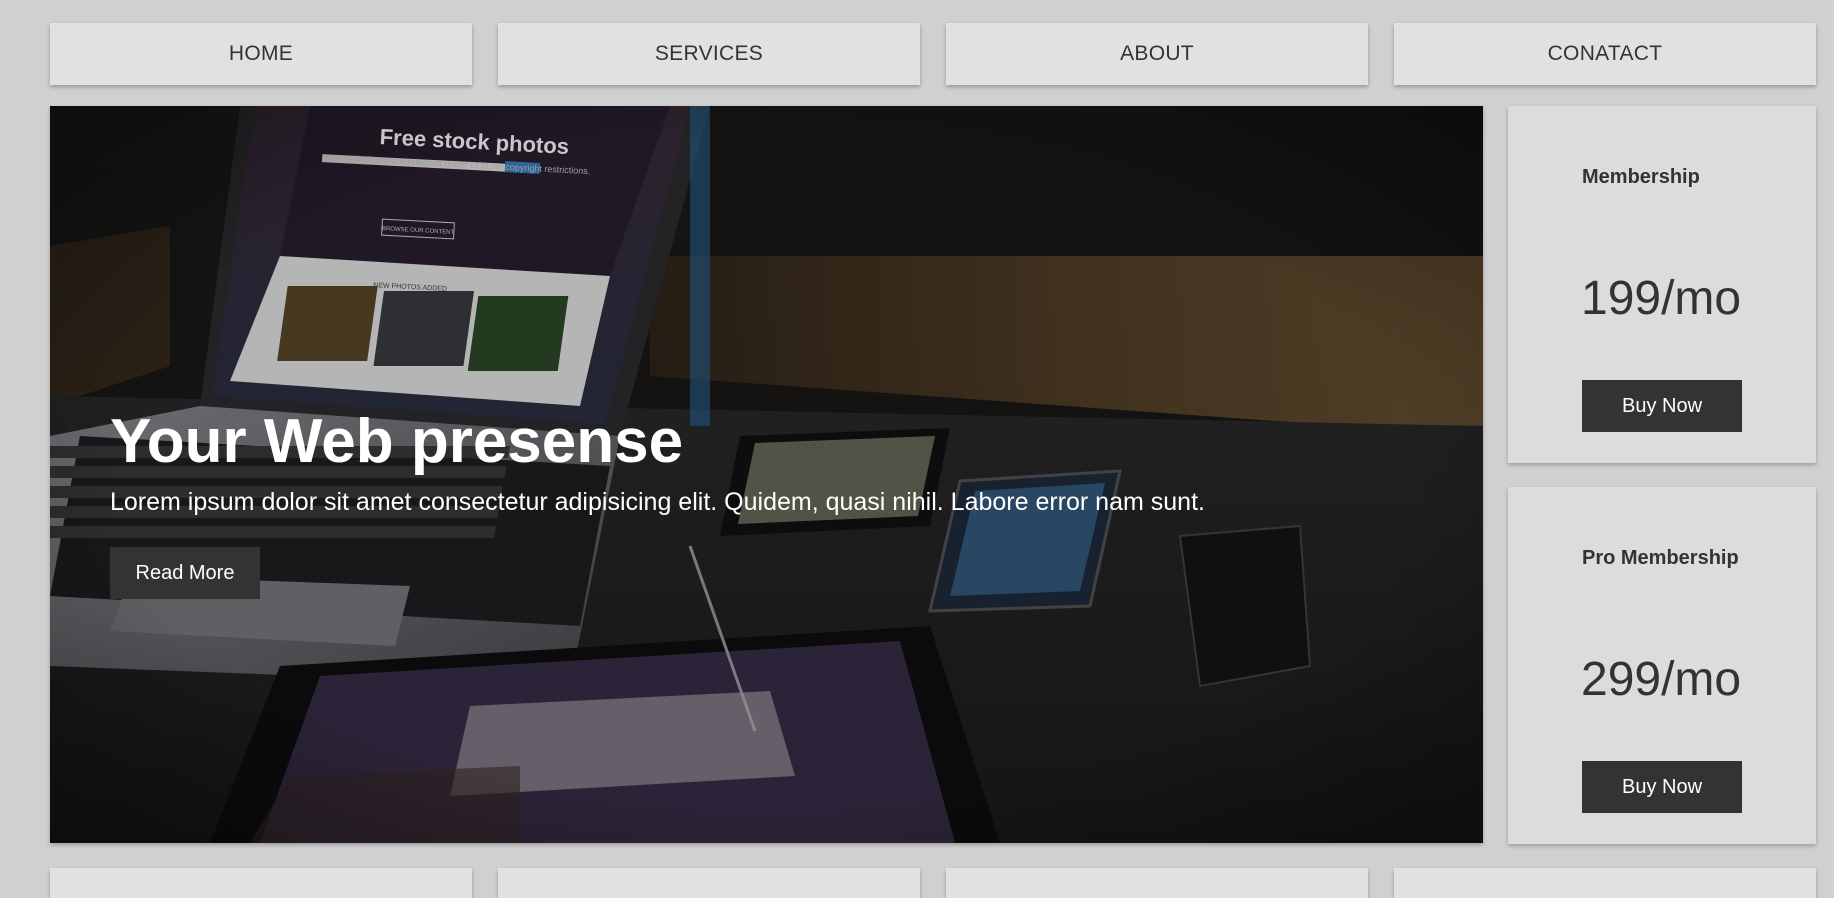 The width and height of the screenshot is (1834, 898). What do you see at coordinates (933, 883) in the screenshot?
I see `bottom-boxes-row` at bounding box center [933, 883].